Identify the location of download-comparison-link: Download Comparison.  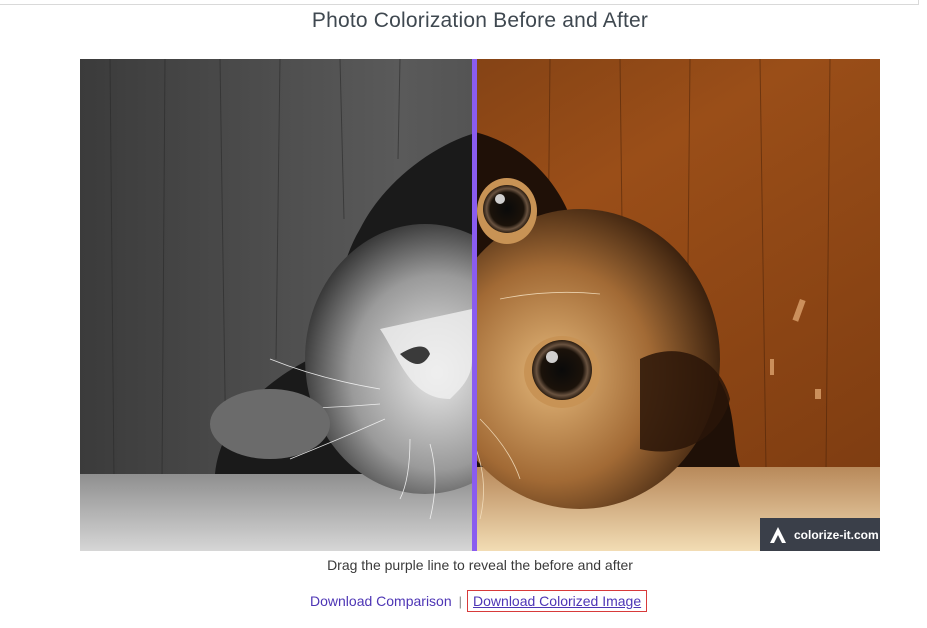
(381, 601).